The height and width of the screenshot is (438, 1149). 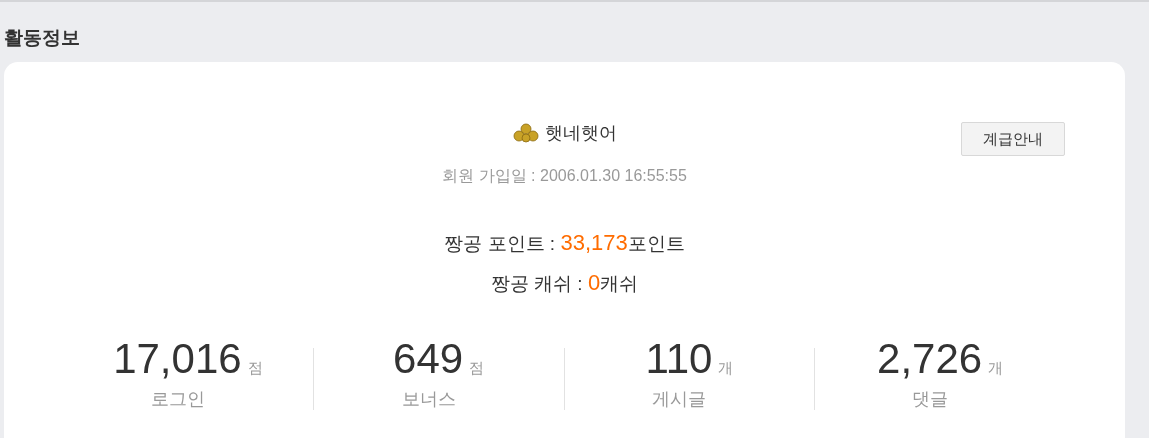 What do you see at coordinates (930, 399) in the screenshot?
I see `stat-label: 댓글` at bounding box center [930, 399].